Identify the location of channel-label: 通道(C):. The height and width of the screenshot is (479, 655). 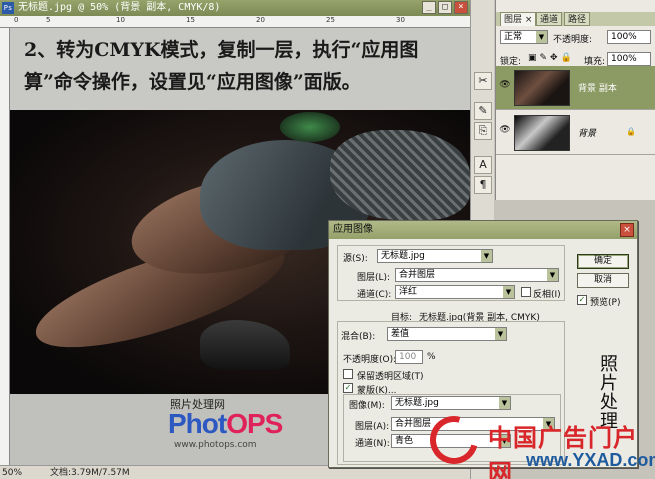
(374, 295).